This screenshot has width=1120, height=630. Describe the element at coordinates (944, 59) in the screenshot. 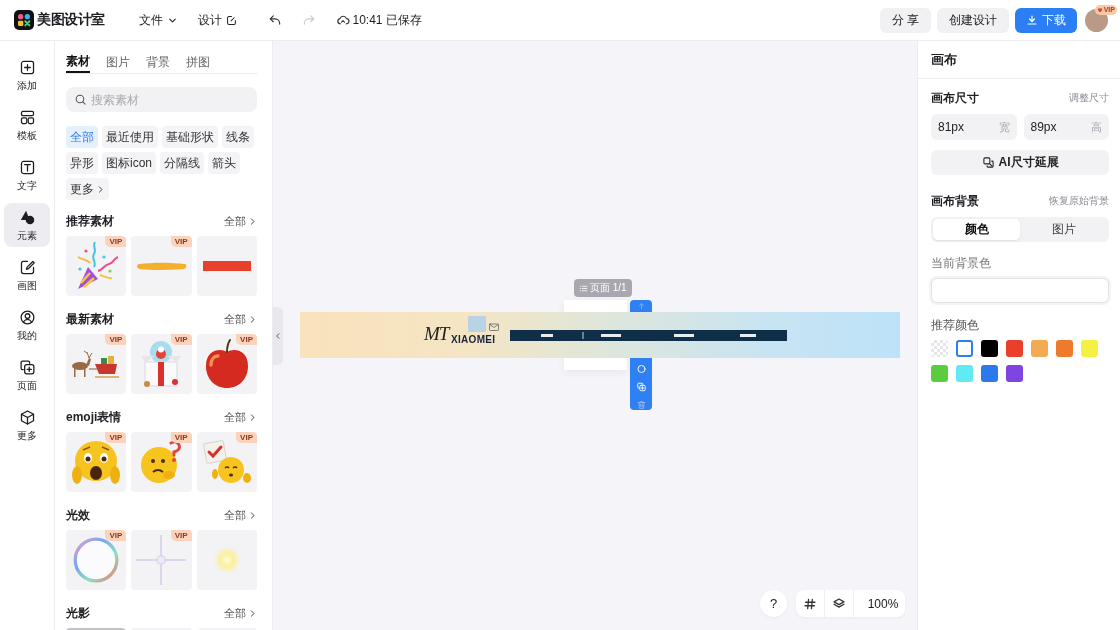

I see `panel-title: 画布` at that location.